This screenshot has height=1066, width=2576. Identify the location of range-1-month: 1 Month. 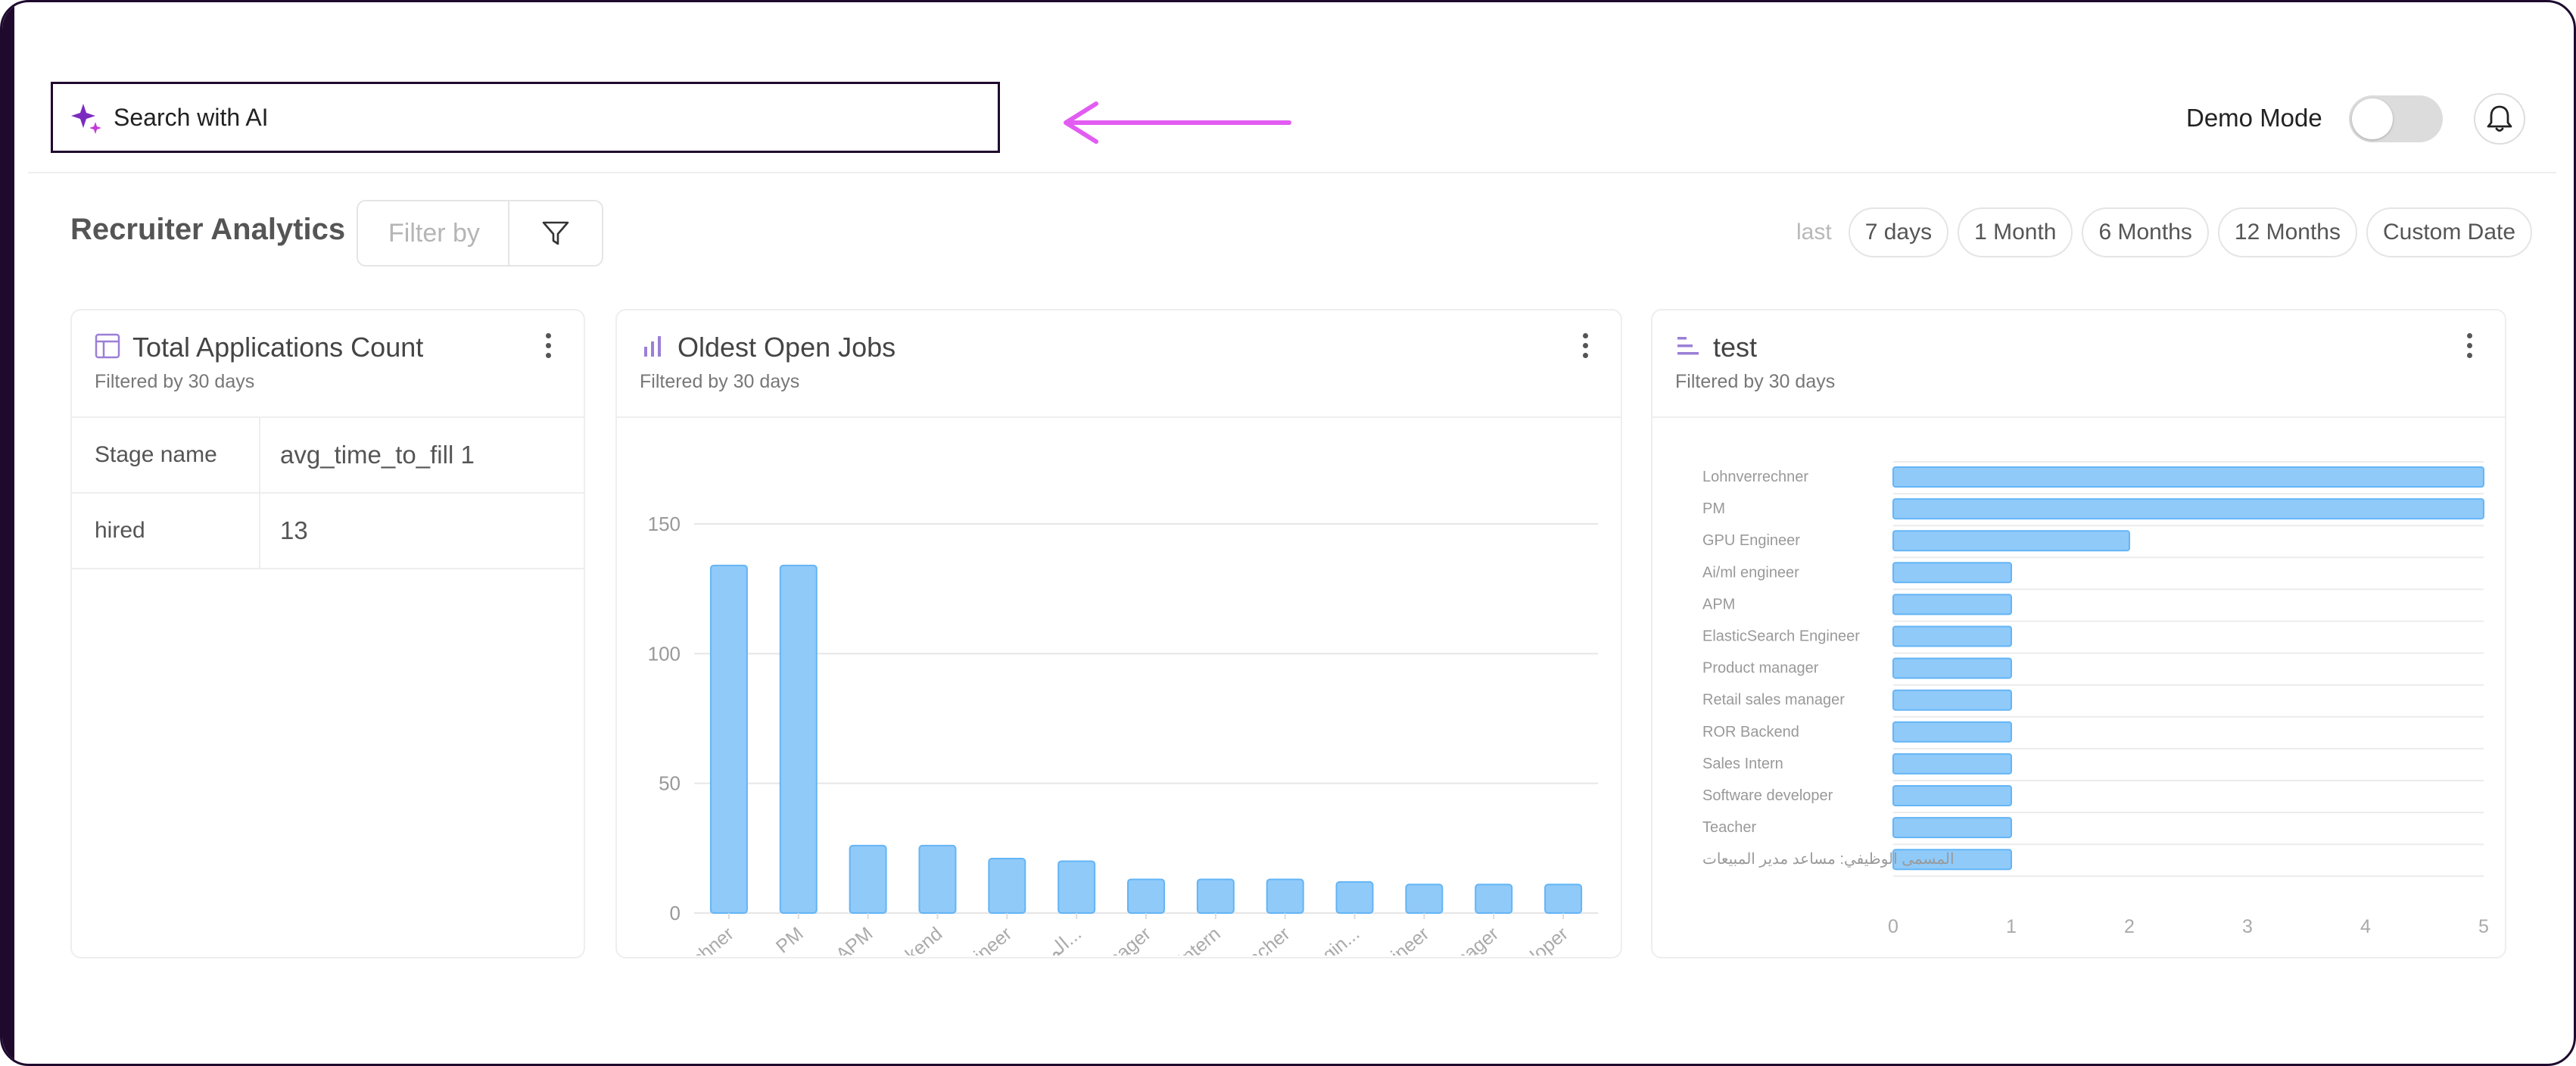
(2015, 232).